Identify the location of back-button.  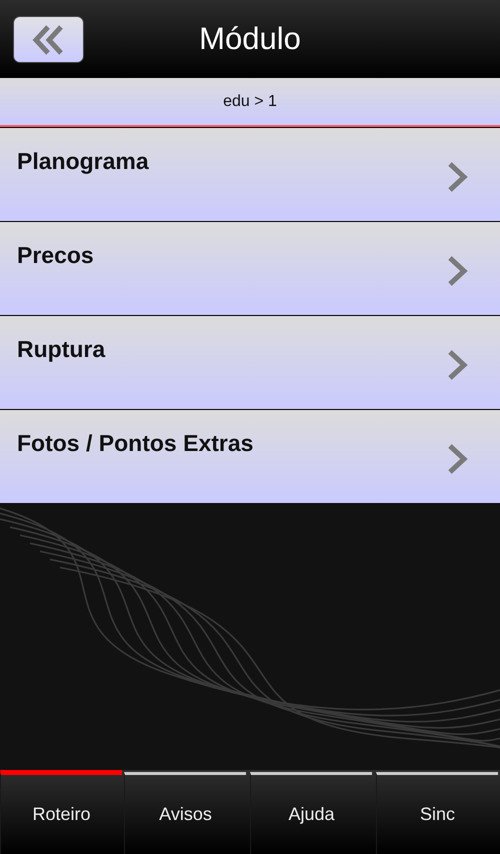
(48, 39).